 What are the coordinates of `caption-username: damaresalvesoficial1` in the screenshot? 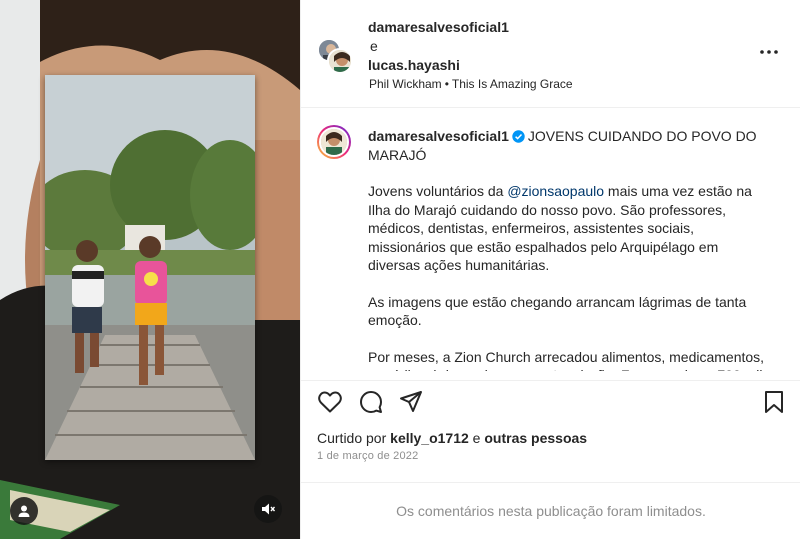 It's located at (438, 136).